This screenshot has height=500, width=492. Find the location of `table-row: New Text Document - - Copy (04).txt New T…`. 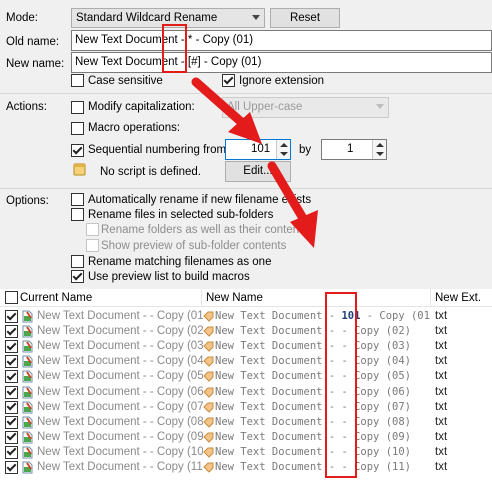

table-row: New Text Document - - Copy (04).txt New T… is located at coordinates (246, 361).